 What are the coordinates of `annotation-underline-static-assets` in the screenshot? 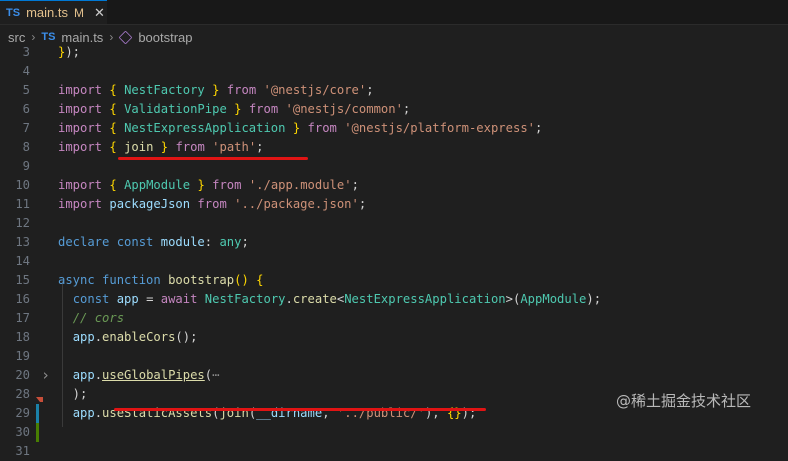 It's located at (300, 409).